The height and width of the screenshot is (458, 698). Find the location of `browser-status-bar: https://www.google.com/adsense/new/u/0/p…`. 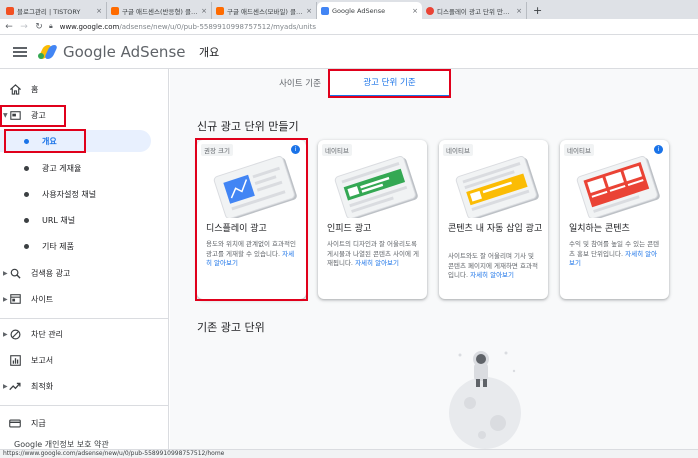

browser-status-bar: https://www.google.com/adsense/new/u/0/p… is located at coordinates (349, 453).